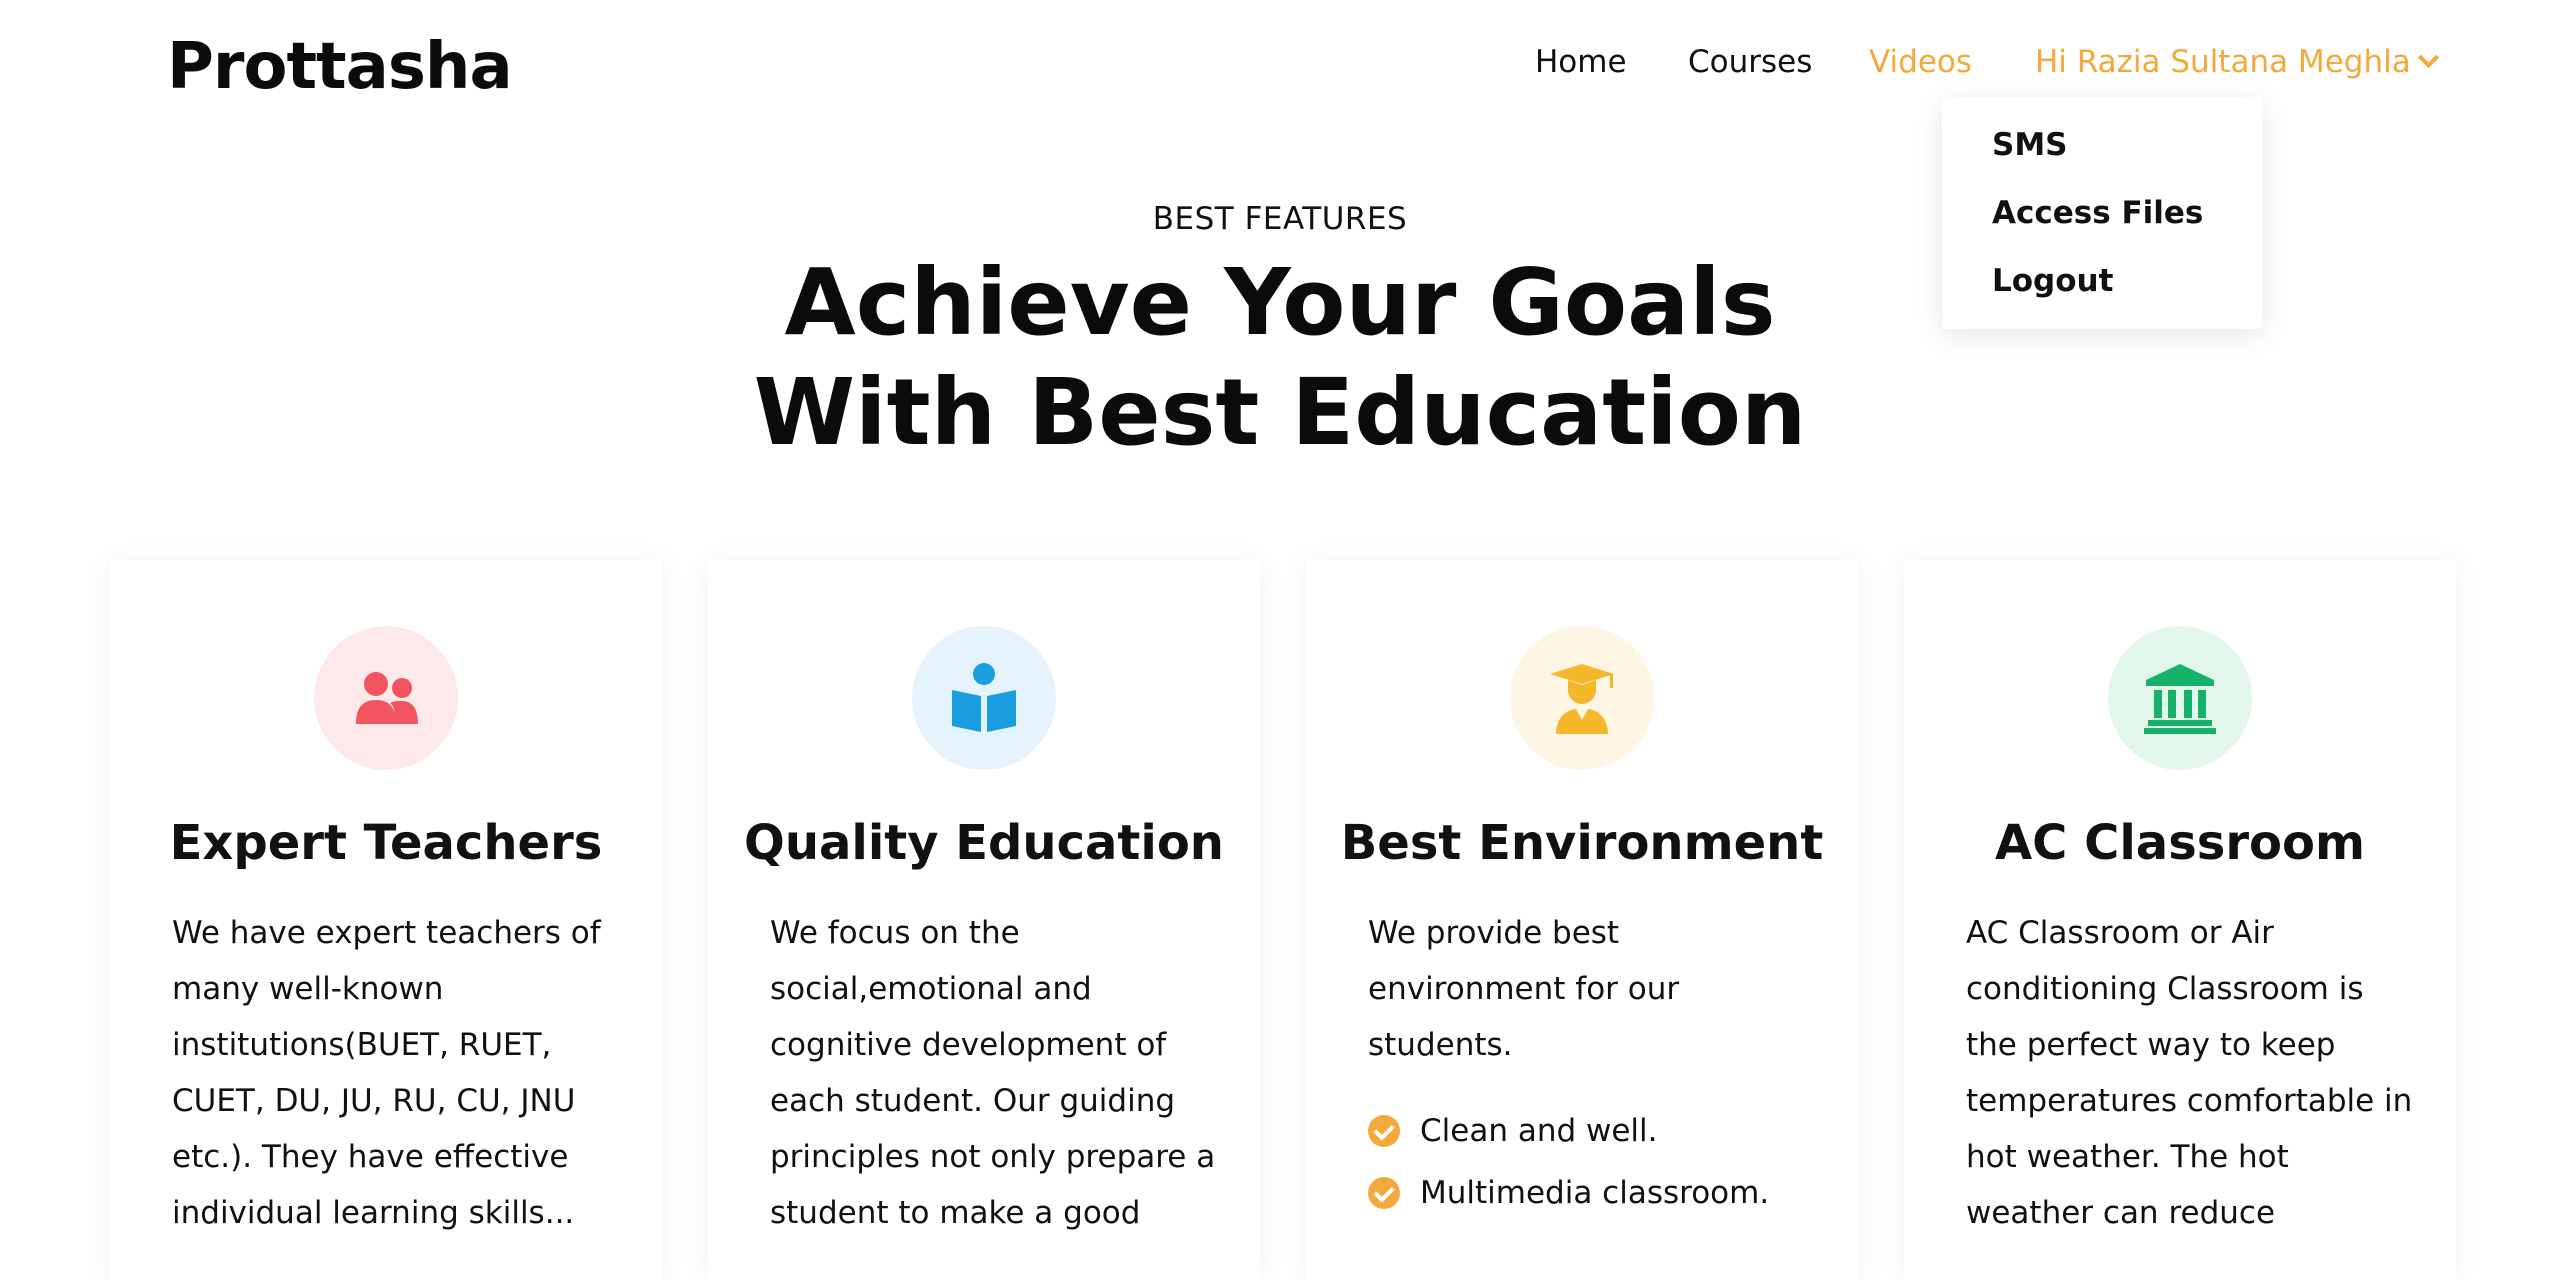 Image resolution: width=2560 pixels, height=1280 pixels. I want to click on nav-home-link: Home, so click(1581, 62).